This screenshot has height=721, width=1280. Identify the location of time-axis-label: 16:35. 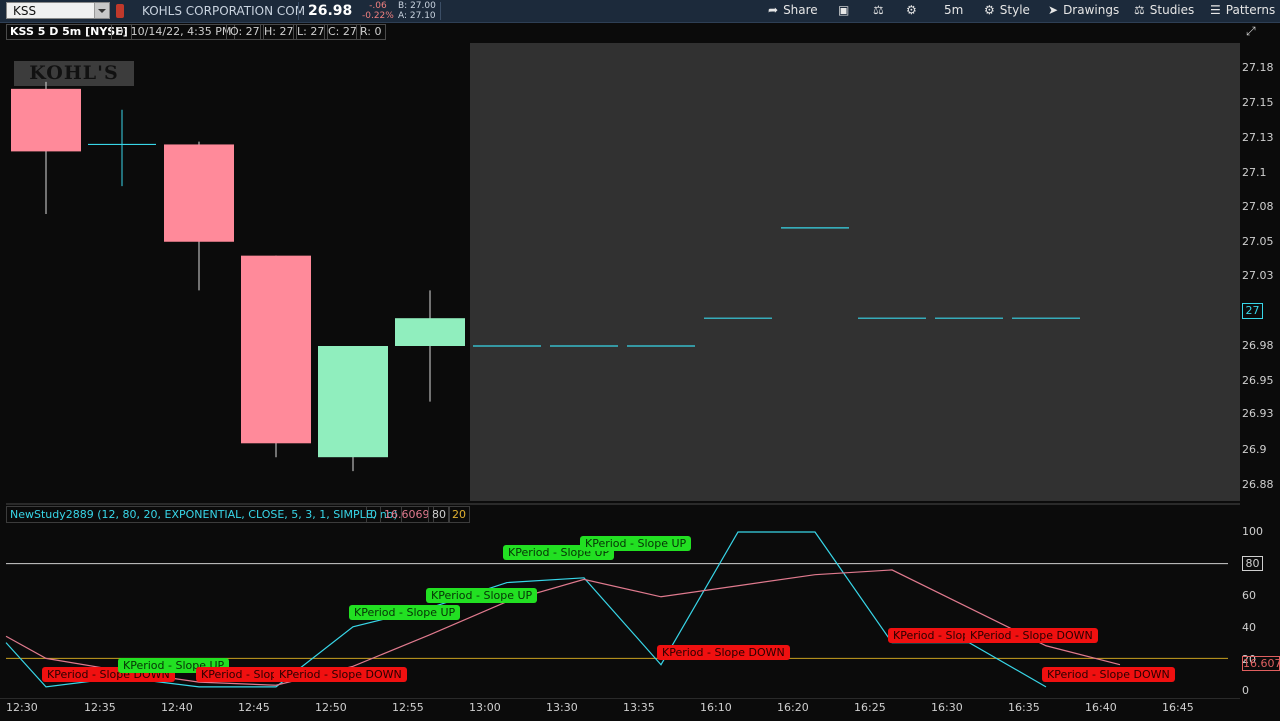
(1024, 707).